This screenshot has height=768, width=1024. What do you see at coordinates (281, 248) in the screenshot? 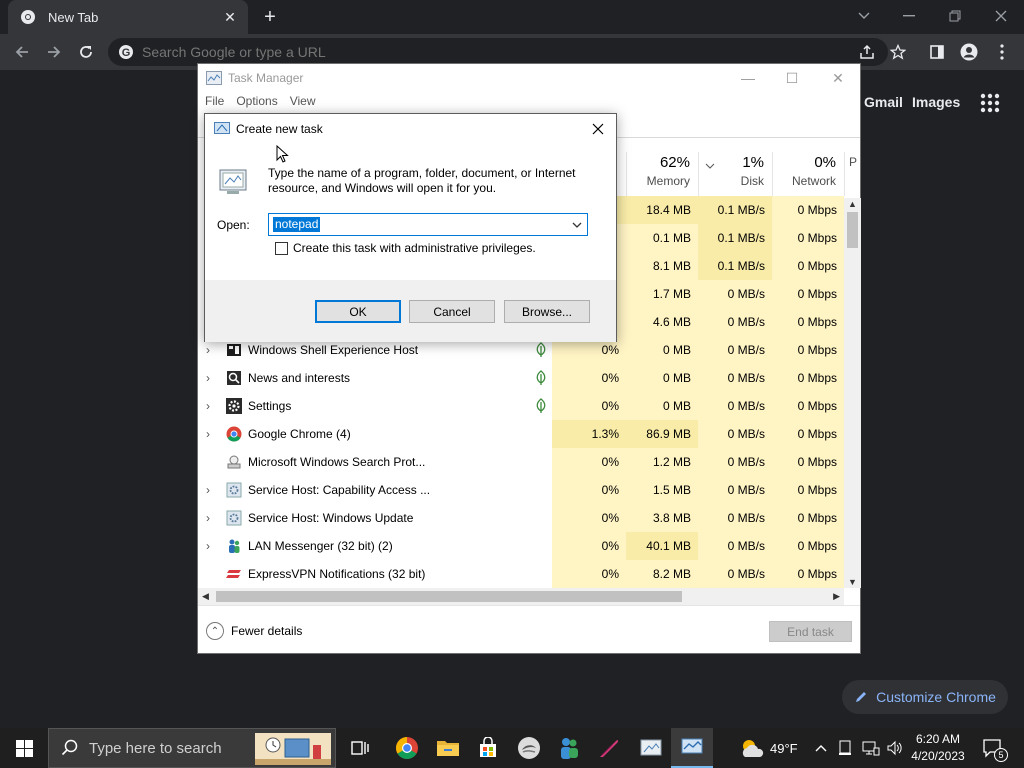
I see `admin-privileges-checkbox` at bounding box center [281, 248].